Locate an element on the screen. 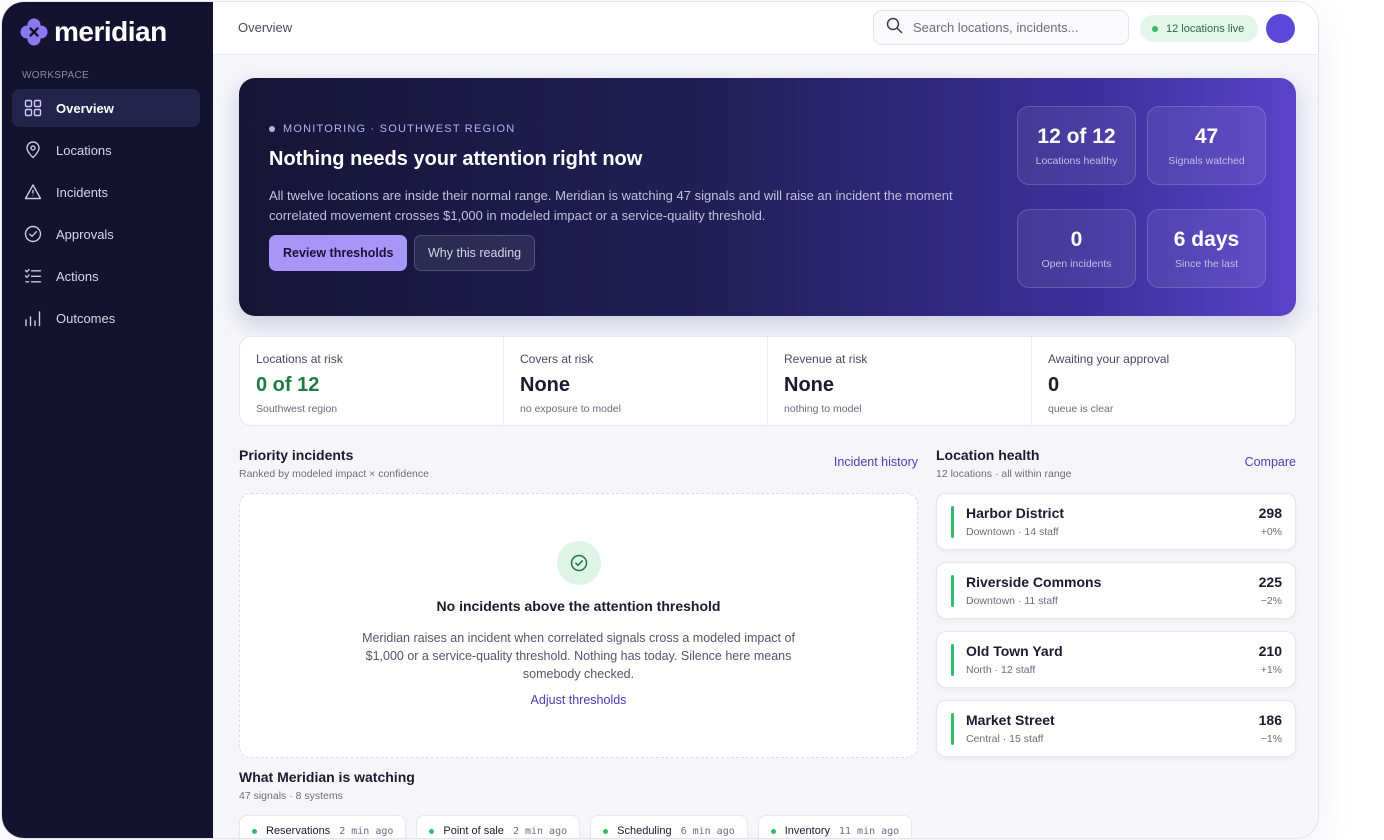 Image resolution: width=1384 pixels, height=840 pixels. signal-name: Point of sale is located at coordinates (473, 831).